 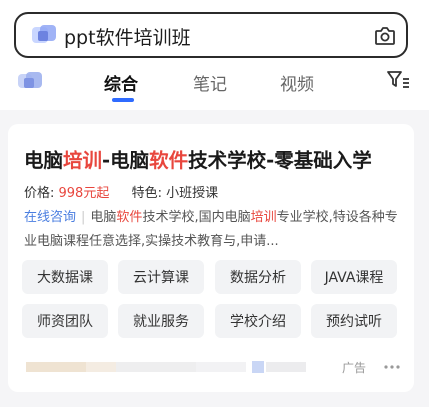 What do you see at coordinates (127, 36) in the screenshot?
I see `search-input: ppt软件培训班` at bounding box center [127, 36].